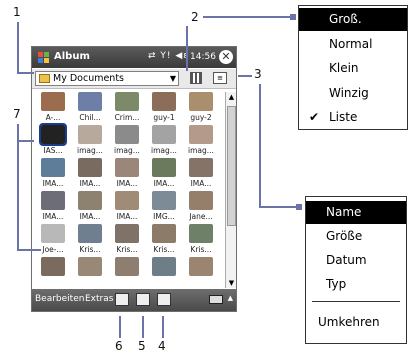 The width and height of the screenshot is (411, 356). I want to click on size-menu-item: ✔ Liste, so click(353, 117).